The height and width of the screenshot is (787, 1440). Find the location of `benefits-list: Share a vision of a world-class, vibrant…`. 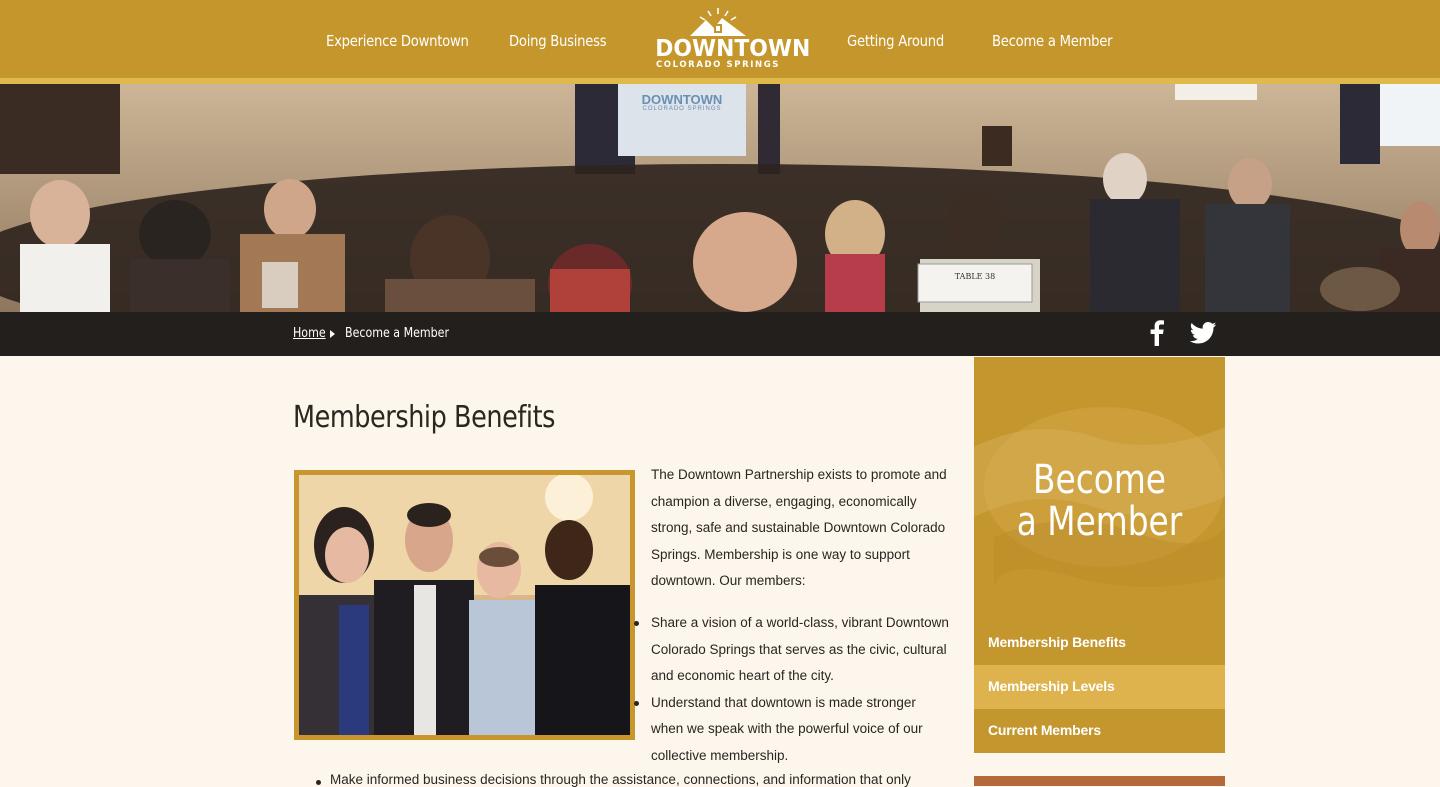

benefits-list: Share a vision of a world-class, vibrant… is located at coordinates (792, 690).